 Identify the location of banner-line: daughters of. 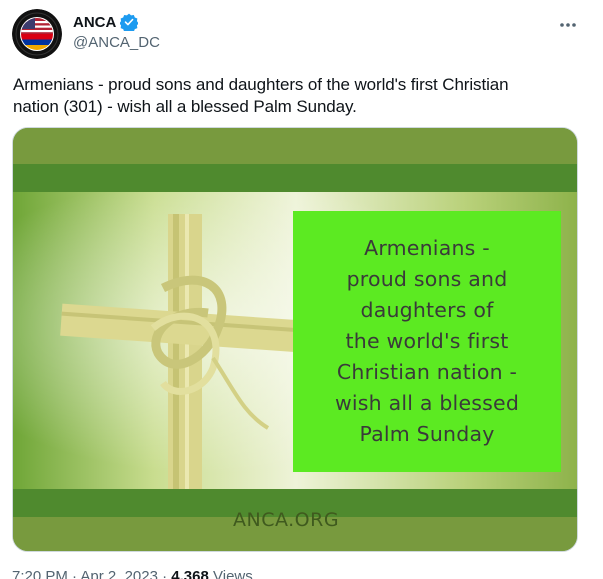
(427, 310).